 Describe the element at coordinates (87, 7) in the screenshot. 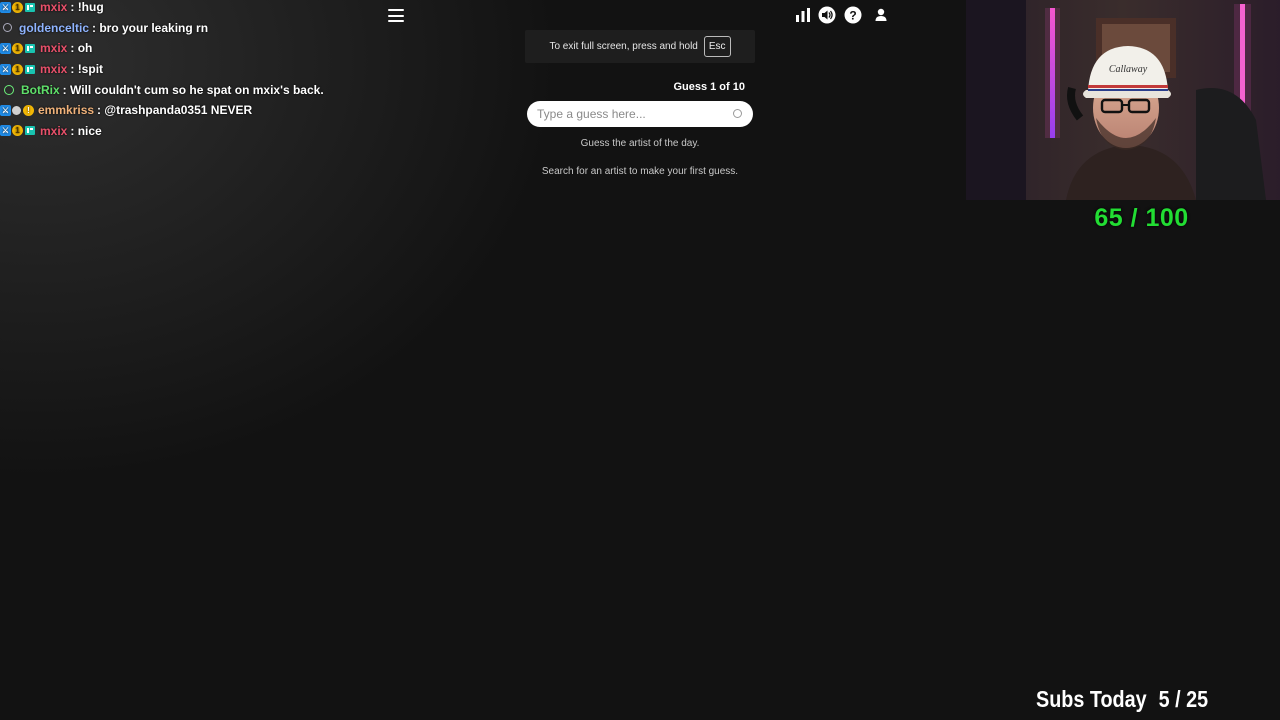

I see `chat-text: : !hug` at that location.